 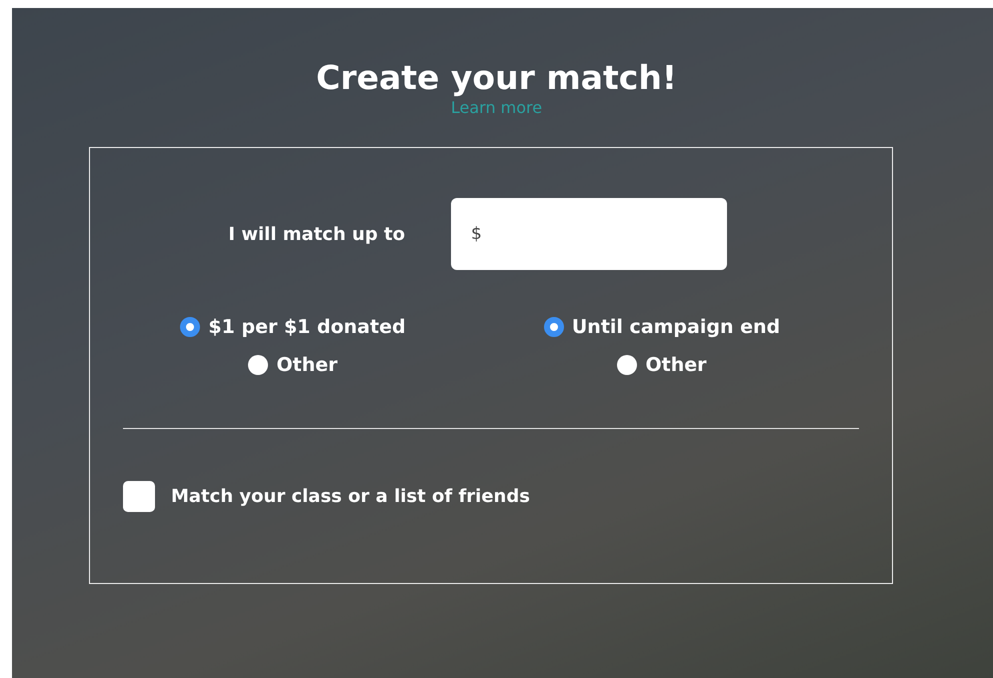 What do you see at coordinates (316, 234) in the screenshot?
I see `amount-label: I will match up to` at bounding box center [316, 234].